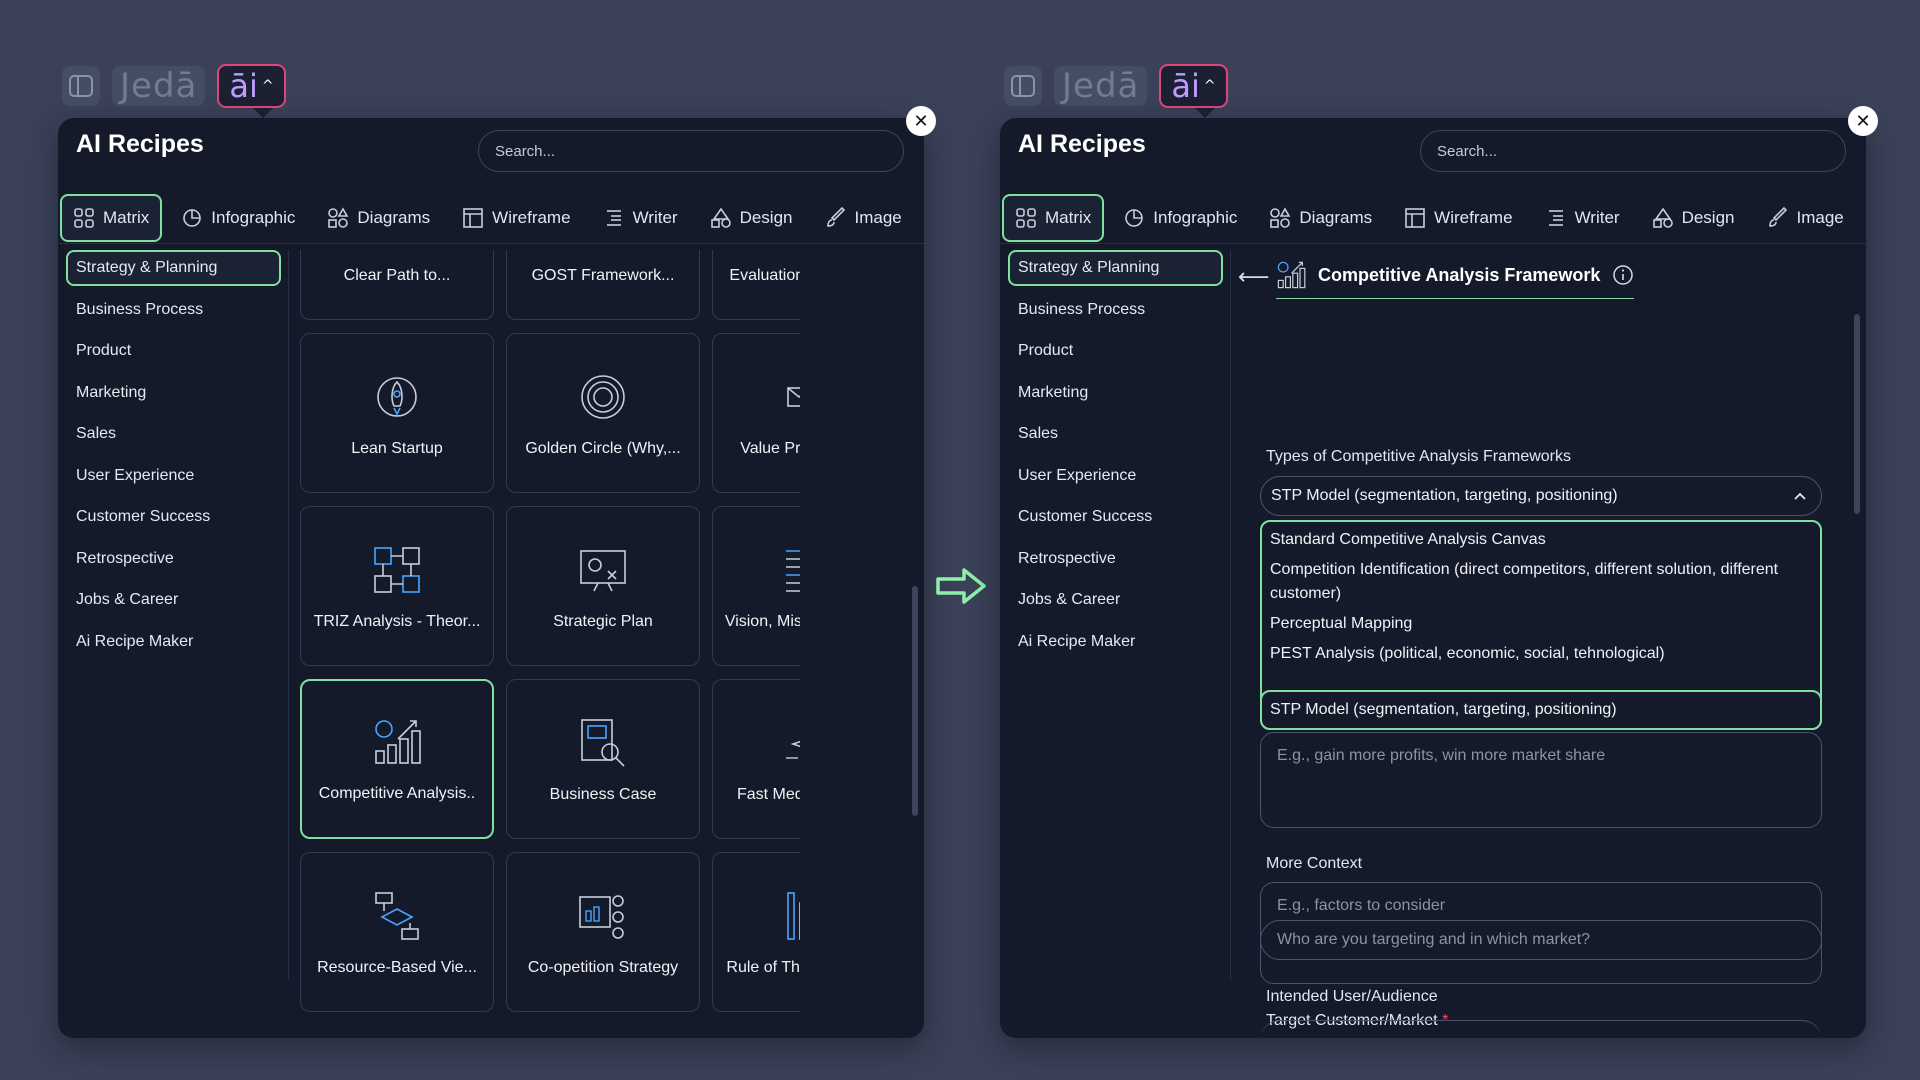 The image size is (1920, 1080). What do you see at coordinates (1473, 217) in the screenshot?
I see `tab-label: Wireframe` at bounding box center [1473, 217].